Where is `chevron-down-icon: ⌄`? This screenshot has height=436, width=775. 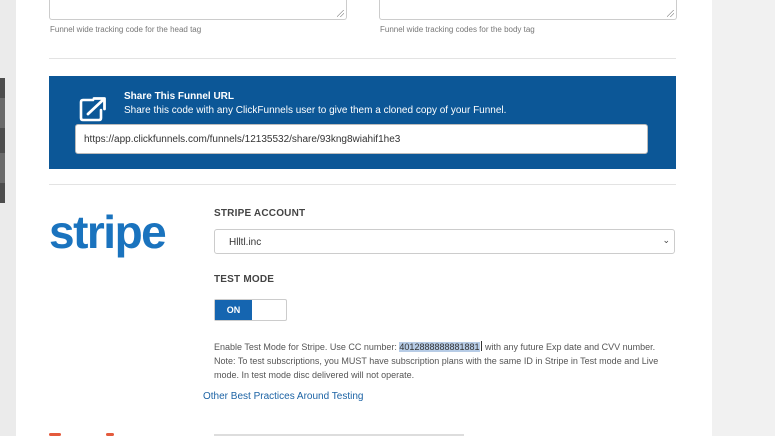
chevron-down-icon: ⌄ is located at coordinates (666, 240).